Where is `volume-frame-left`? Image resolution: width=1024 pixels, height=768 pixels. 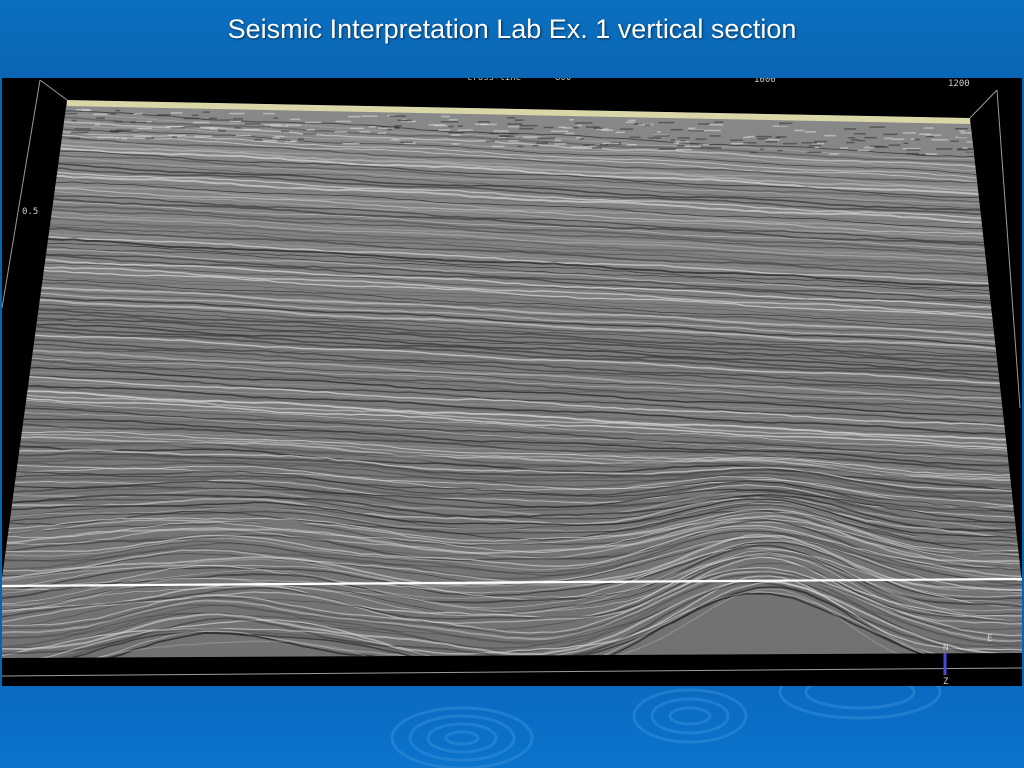 volume-frame-left is located at coordinates (21, 194).